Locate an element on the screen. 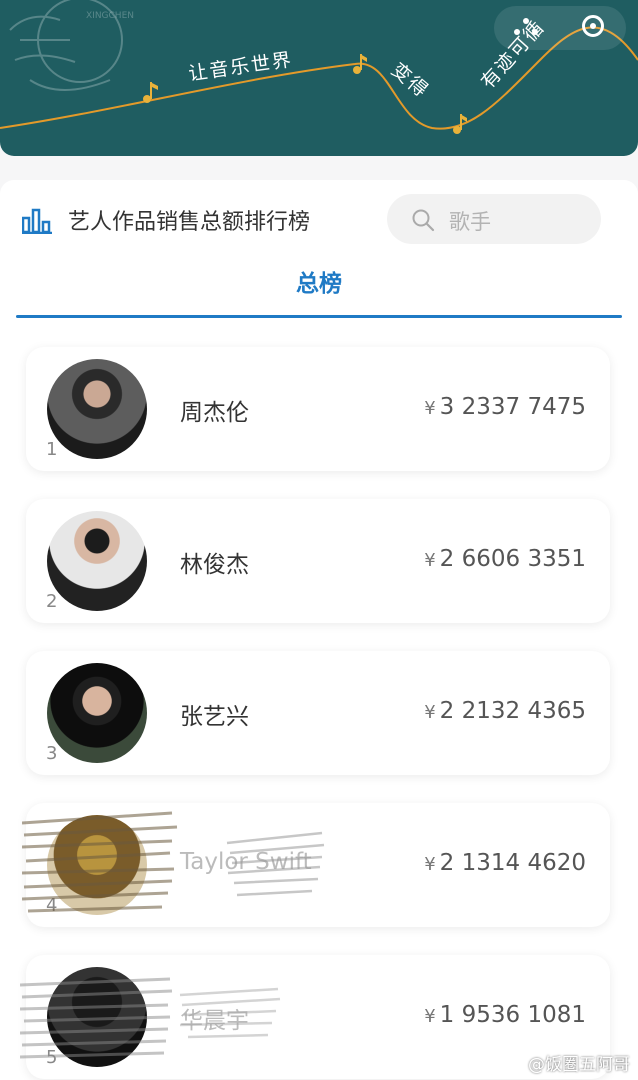 The height and width of the screenshot is (1080, 638). sales-amount: ¥2 2132 4365 is located at coordinates (505, 711).